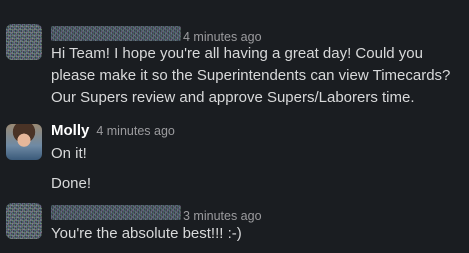 This screenshot has width=469, height=253. Describe the element at coordinates (258, 184) in the screenshot. I see `message-text: Done!` at that location.